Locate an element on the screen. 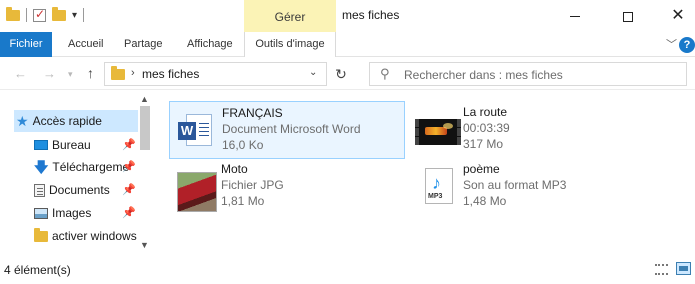 Image resolution: width=695 pixels, height=284 pixels. customize-qat-icon: ▾ is located at coordinates (74, 15).